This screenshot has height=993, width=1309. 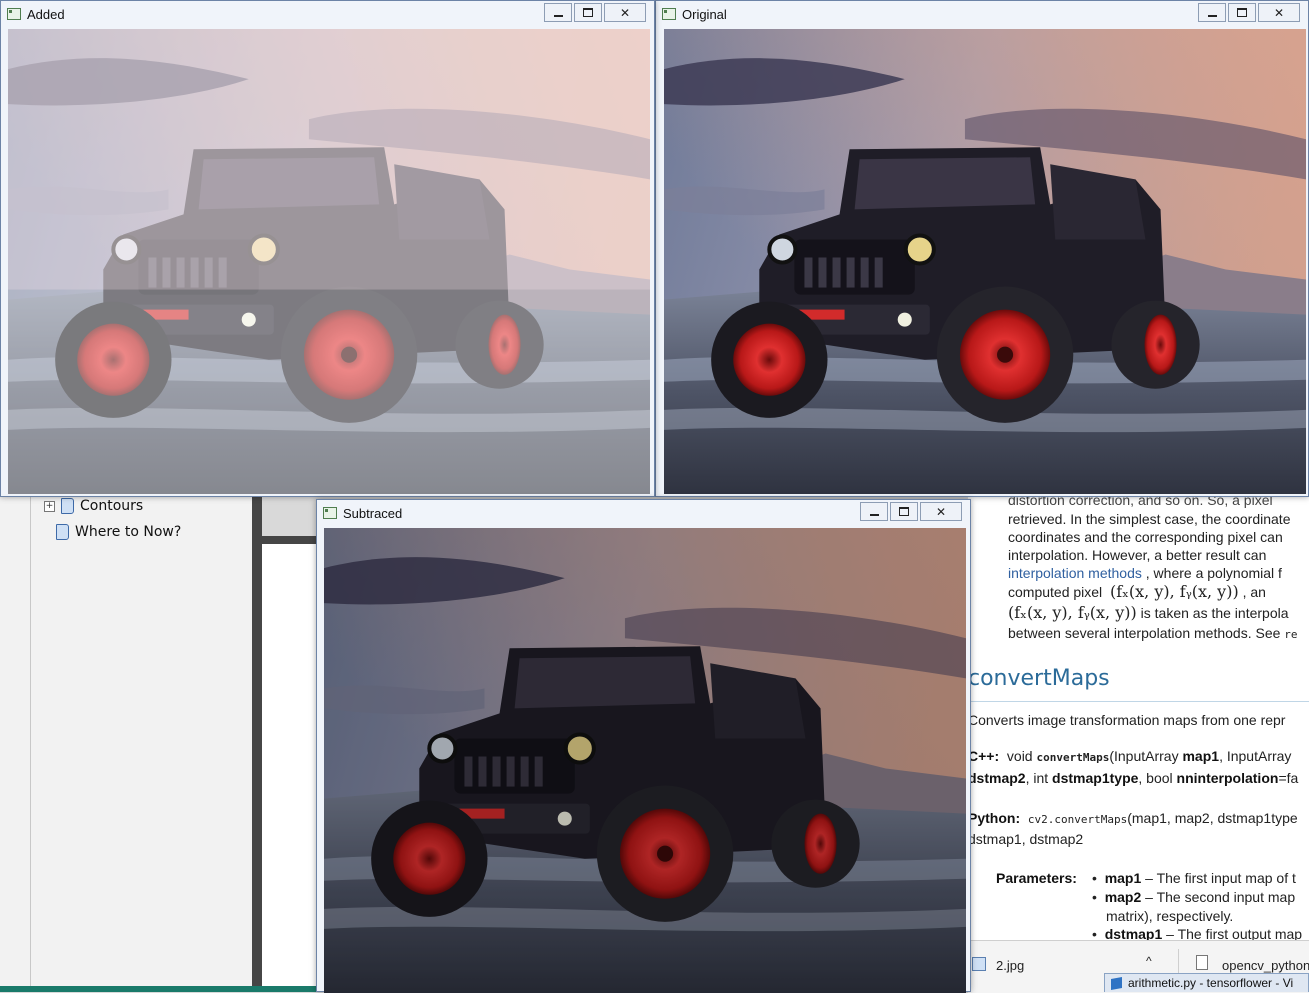 I want to click on tree-item-contours: + Contours, so click(x=93, y=506).